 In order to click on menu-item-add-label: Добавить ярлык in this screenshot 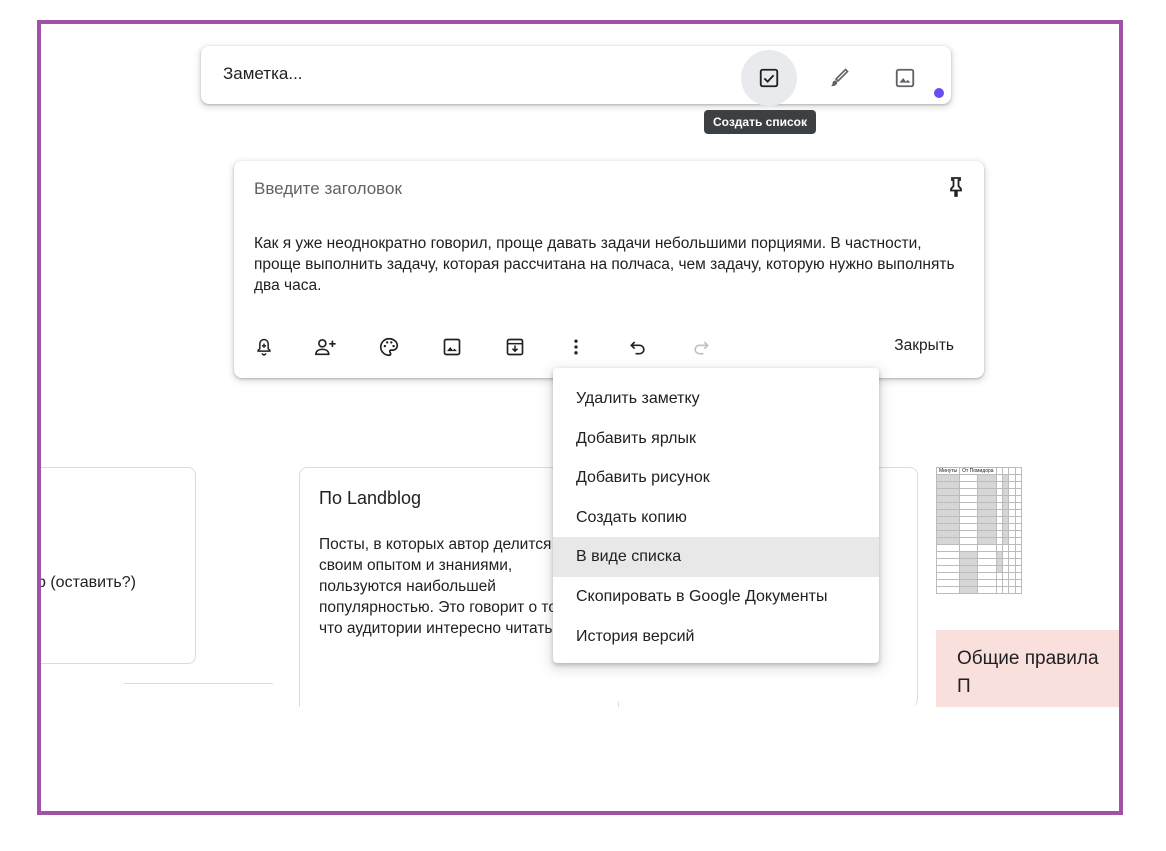, I will do `click(716, 439)`.